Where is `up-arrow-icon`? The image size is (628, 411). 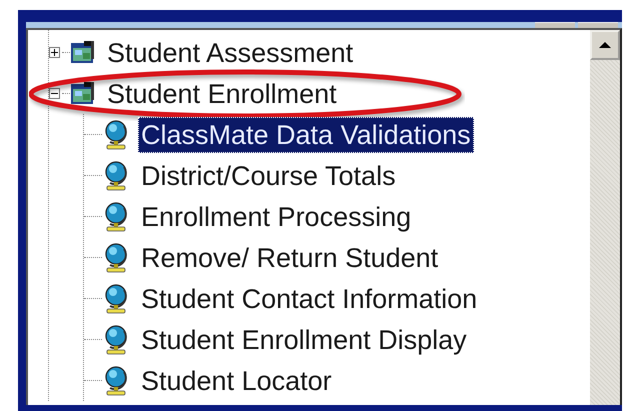
up-arrow-icon is located at coordinates (605, 45).